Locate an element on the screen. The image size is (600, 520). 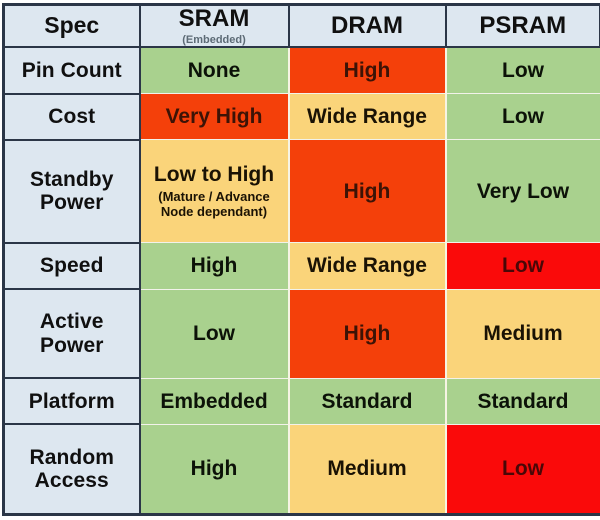
header-row: Spec SRAM (Embedded) DRAM PSRAM is located at coordinates (301, 26).